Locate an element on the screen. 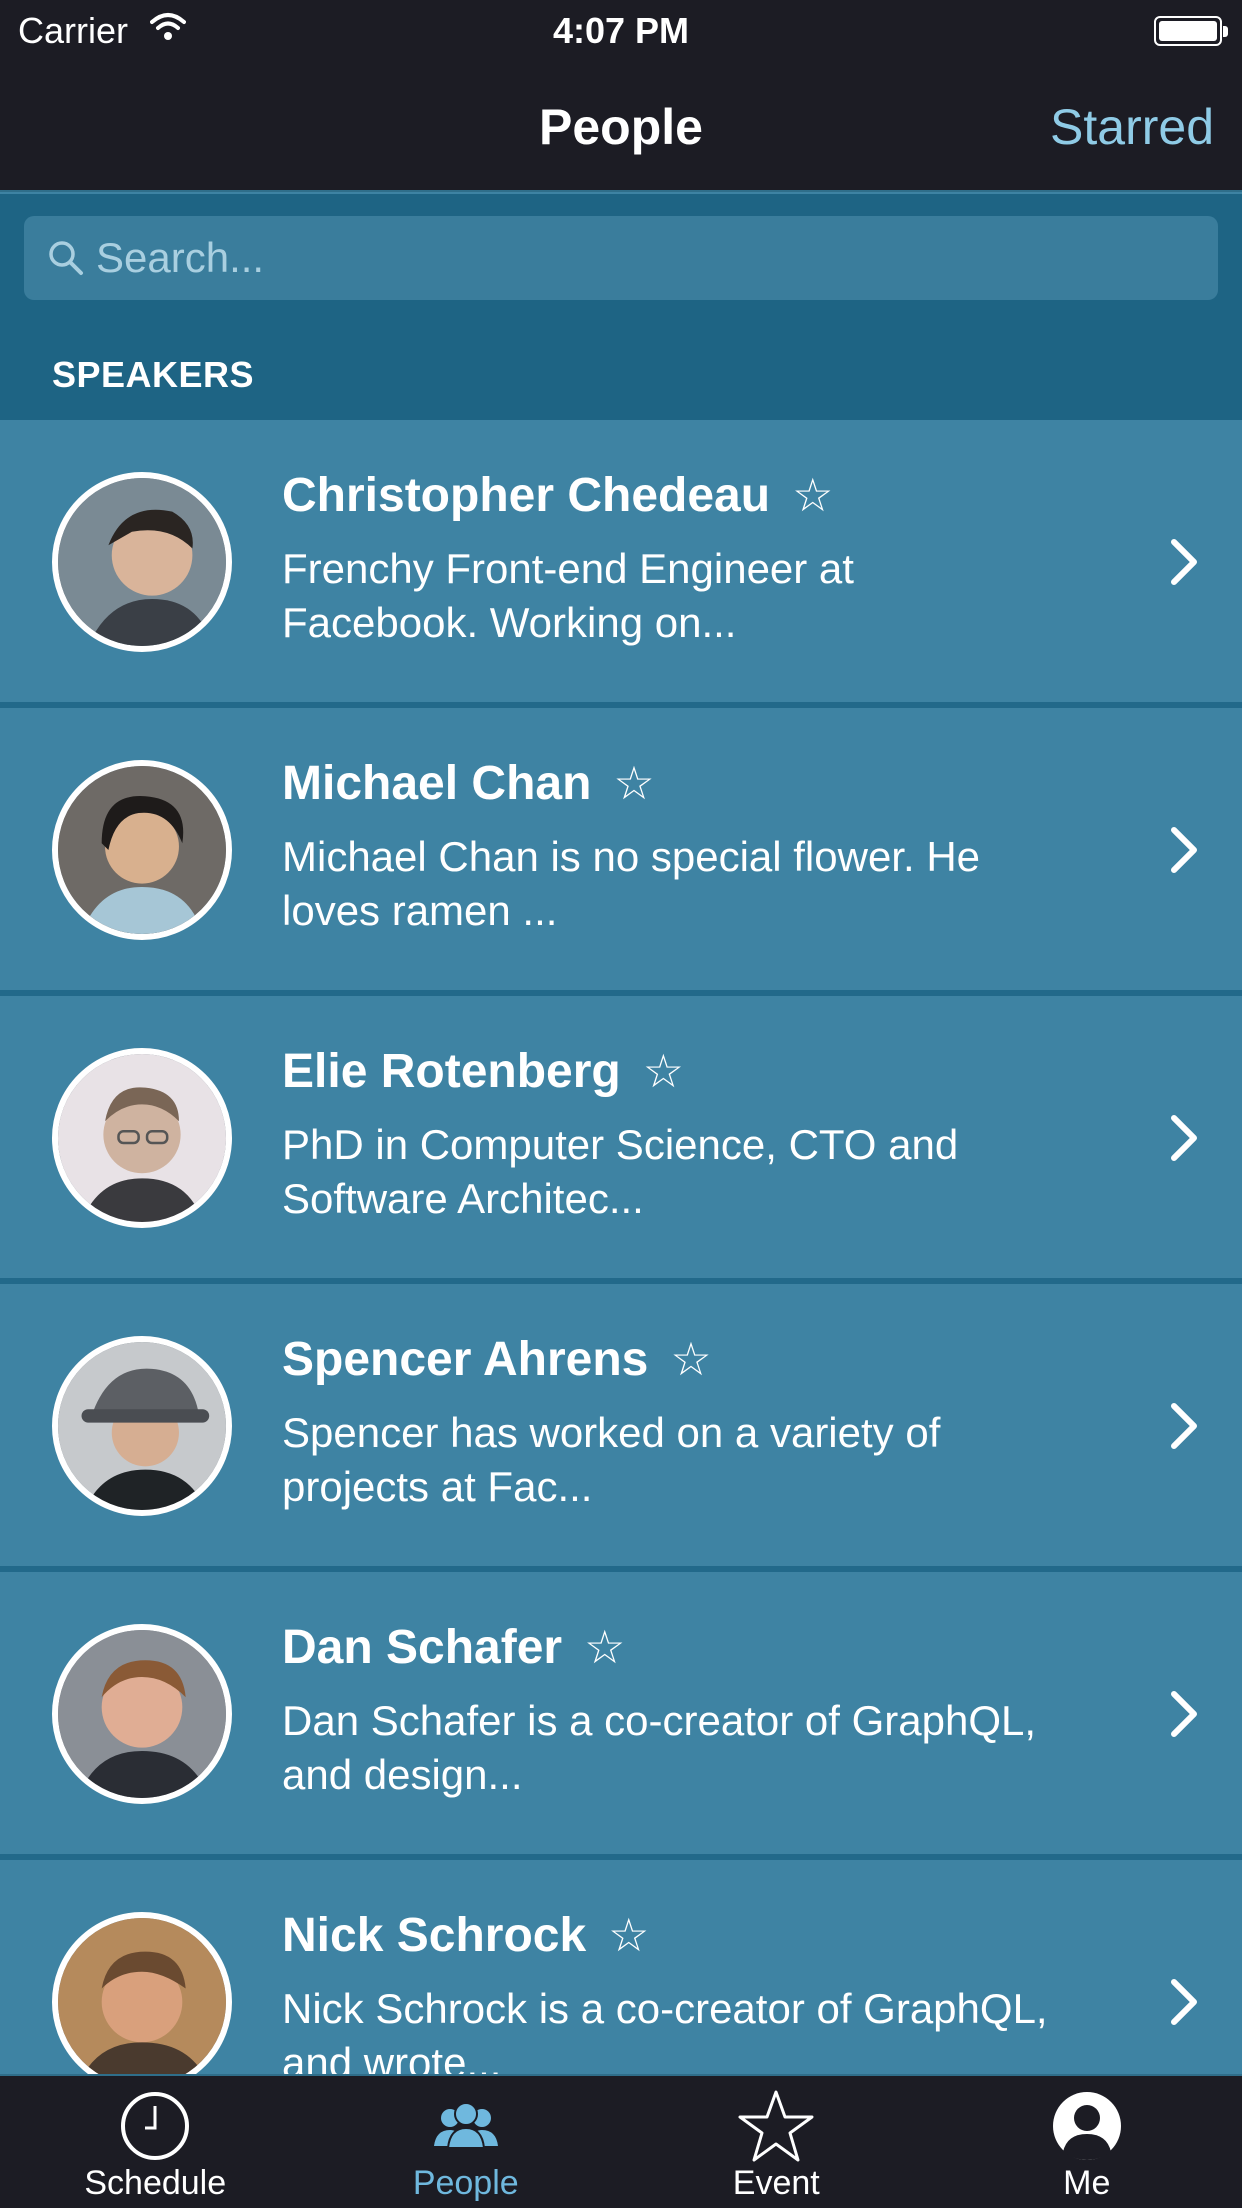 Image resolution: width=1242 pixels, height=2208 pixels. clock-icon is located at coordinates (155, 2126).